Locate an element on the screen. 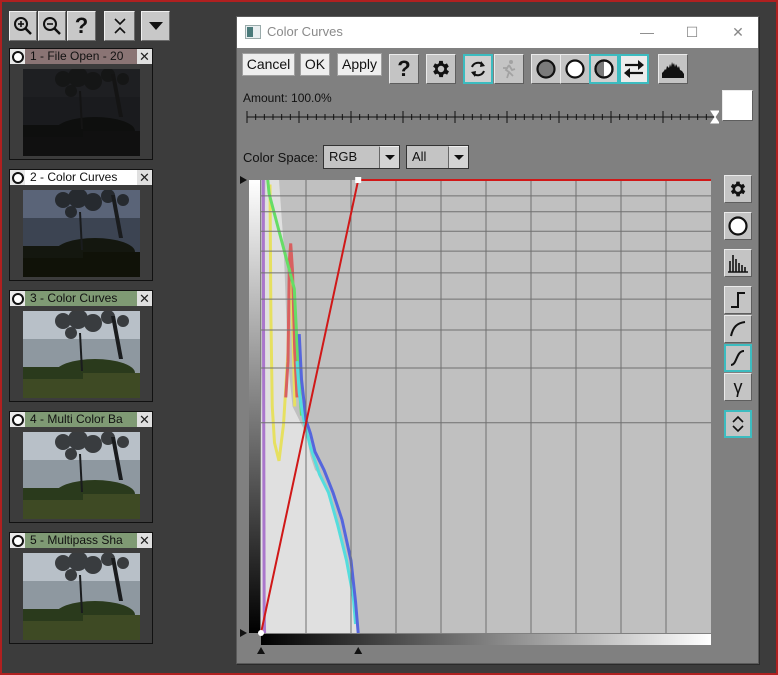  s-curve-button is located at coordinates (738, 358).